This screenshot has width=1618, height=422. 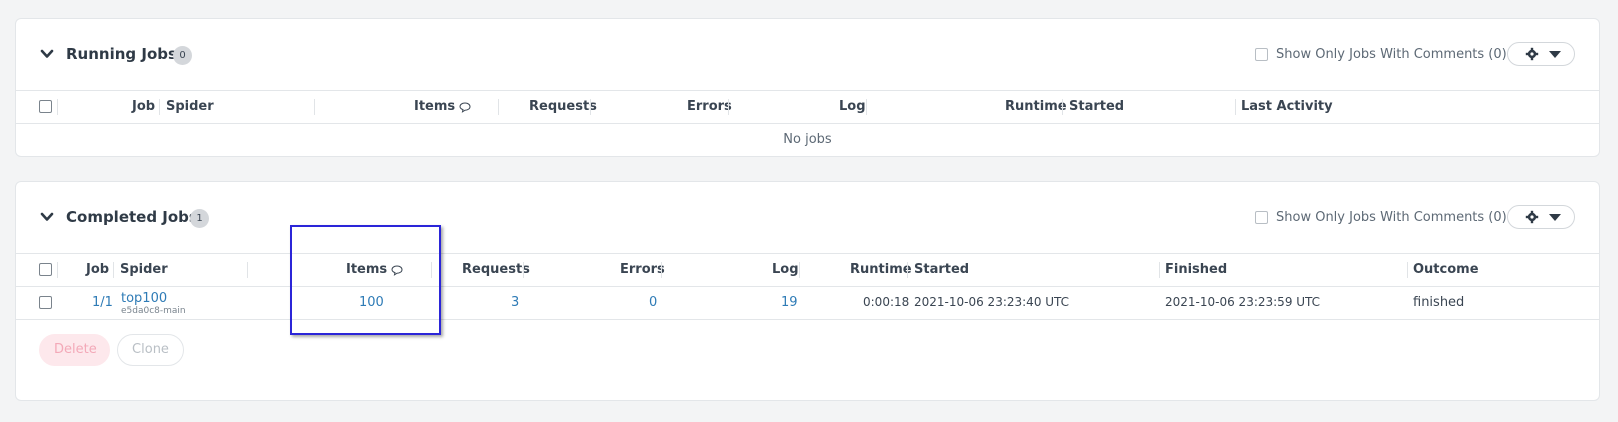 I want to click on highlight-box, so click(x=365, y=280).